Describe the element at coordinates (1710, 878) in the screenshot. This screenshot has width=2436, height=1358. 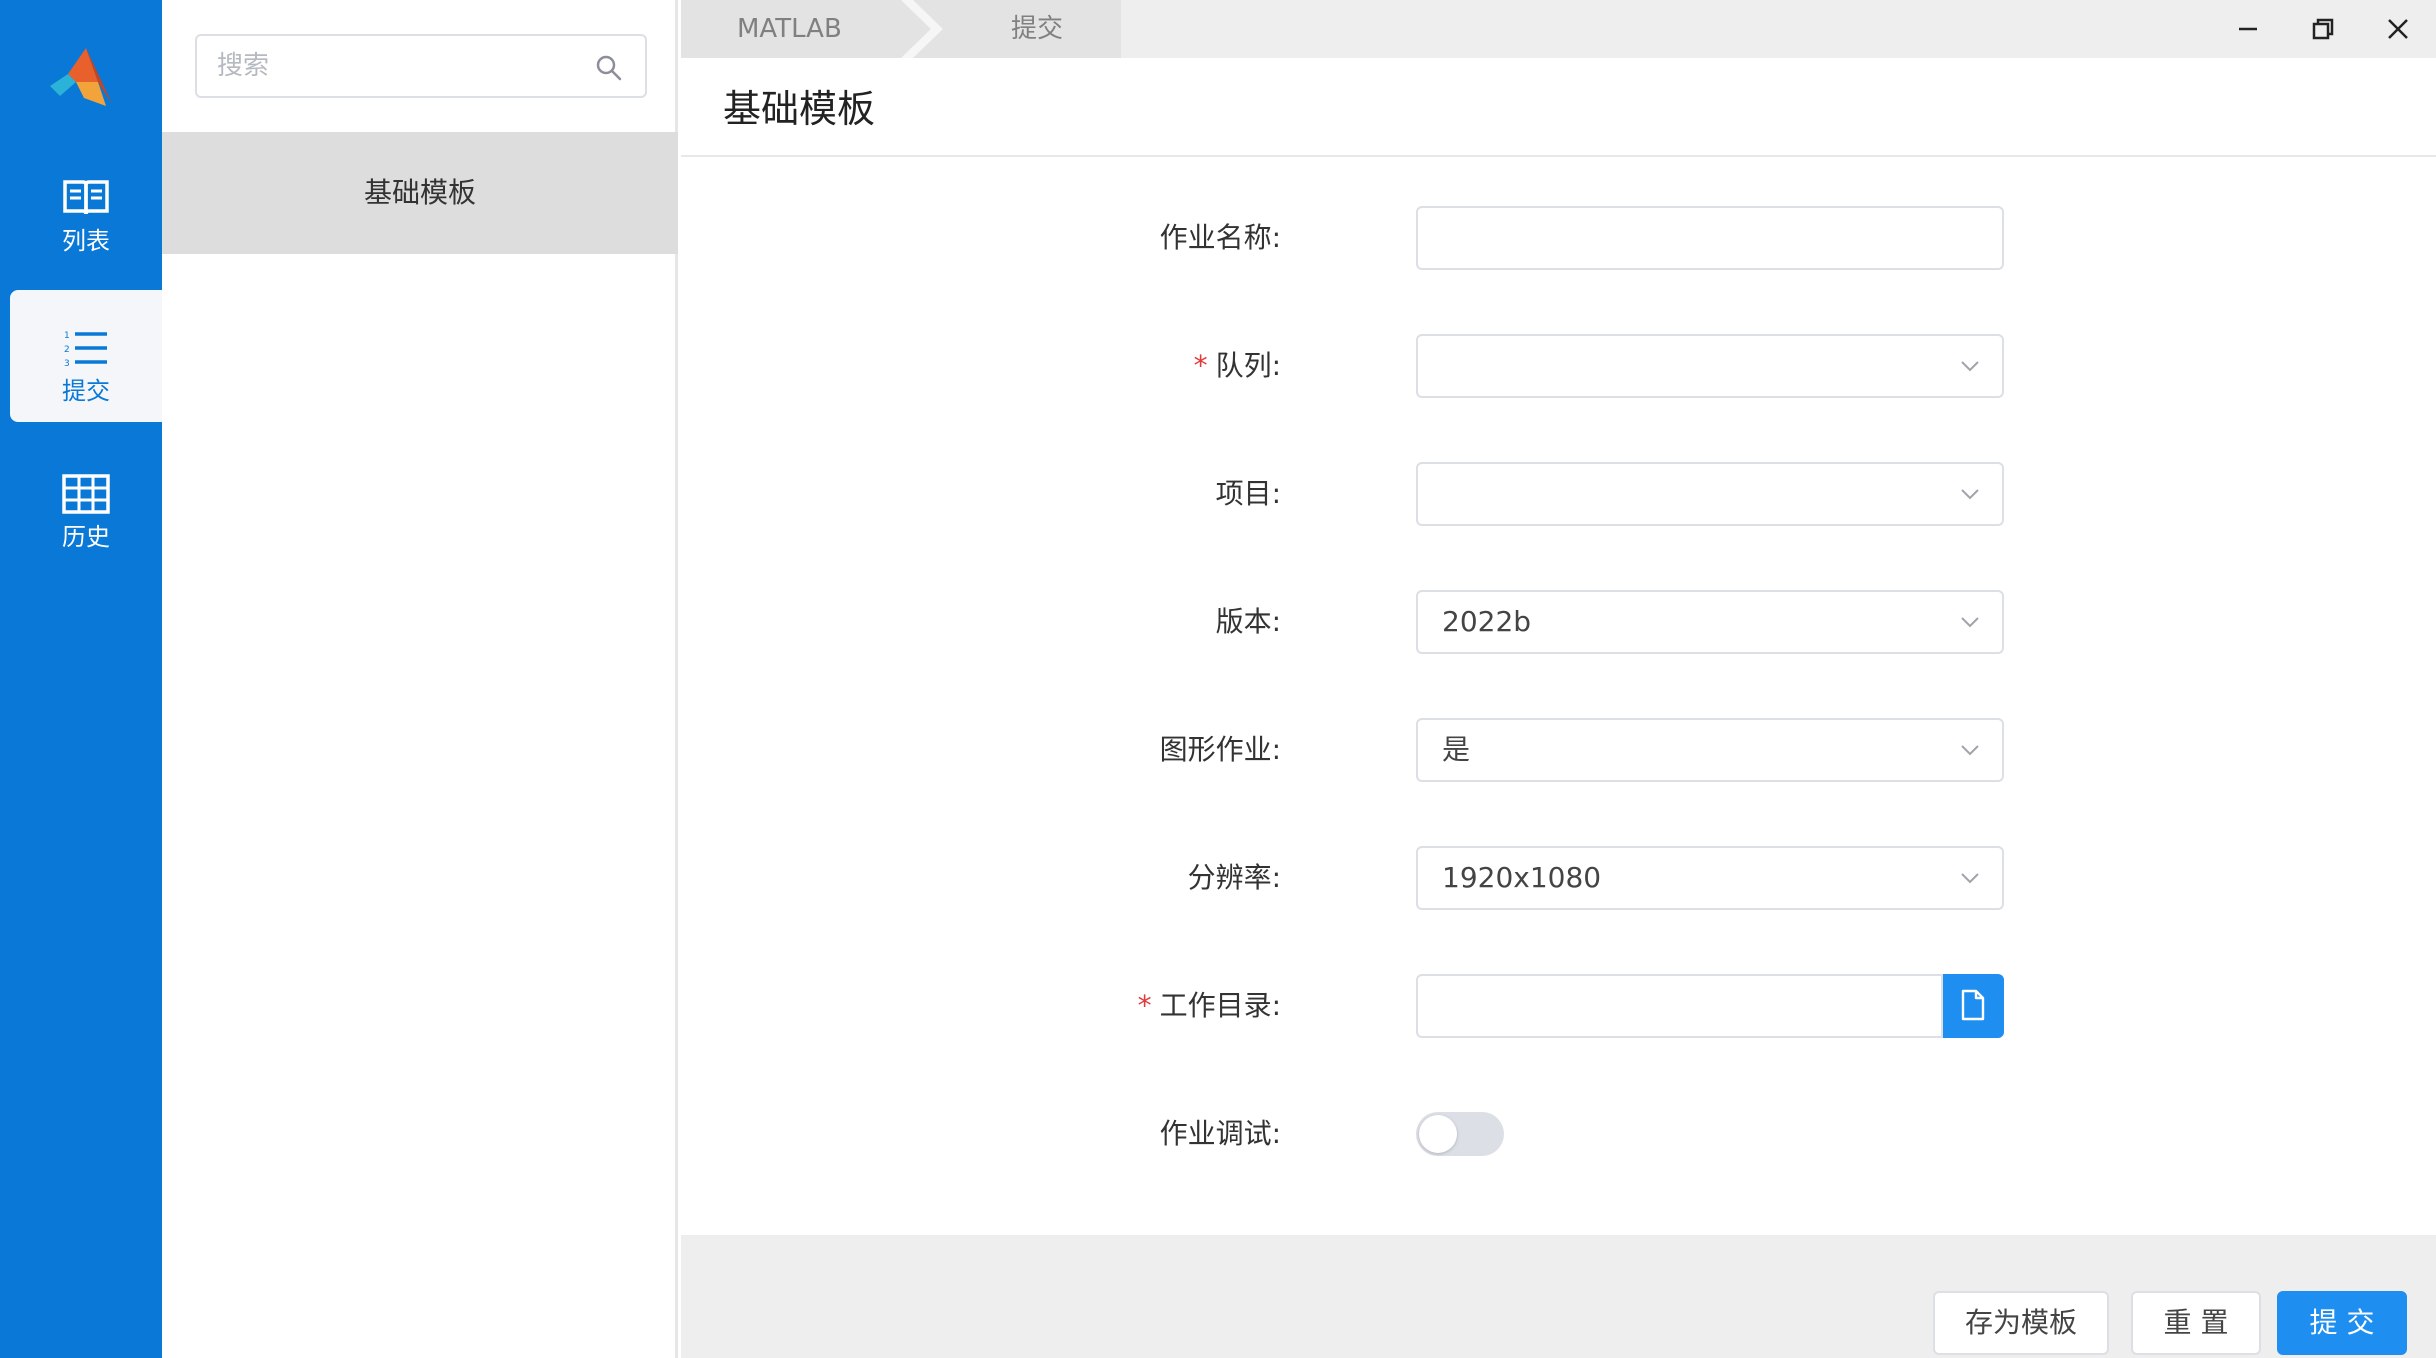
I see `resolution-select: 1920x1080` at that location.